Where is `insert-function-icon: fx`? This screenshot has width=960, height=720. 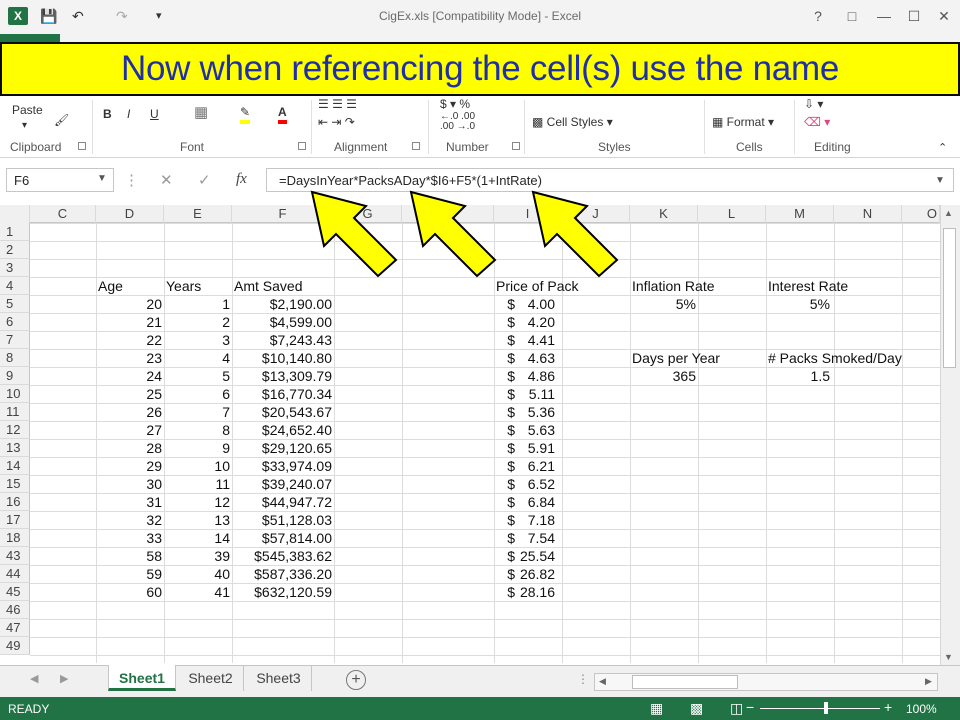 insert-function-icon: fx is located at coordinates (241, 179).